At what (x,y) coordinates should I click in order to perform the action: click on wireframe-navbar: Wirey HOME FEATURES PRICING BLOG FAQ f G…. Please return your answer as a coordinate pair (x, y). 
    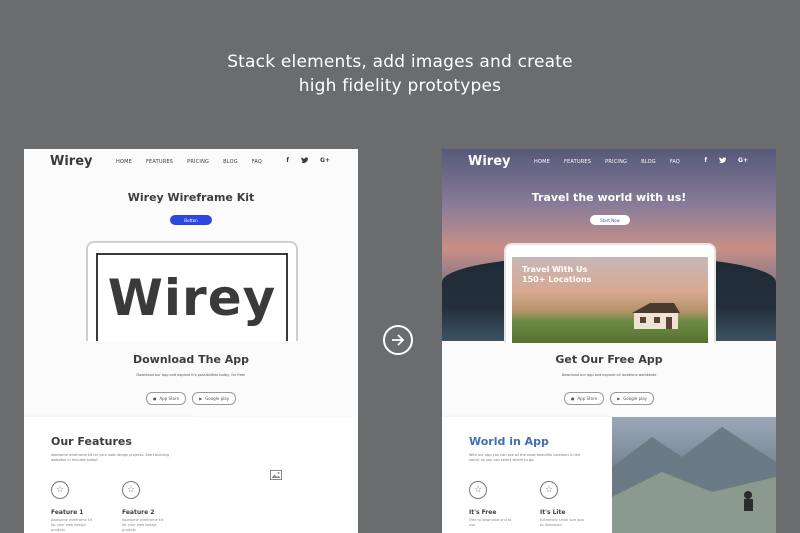
    Looking at the image, I should click on (191, 162).